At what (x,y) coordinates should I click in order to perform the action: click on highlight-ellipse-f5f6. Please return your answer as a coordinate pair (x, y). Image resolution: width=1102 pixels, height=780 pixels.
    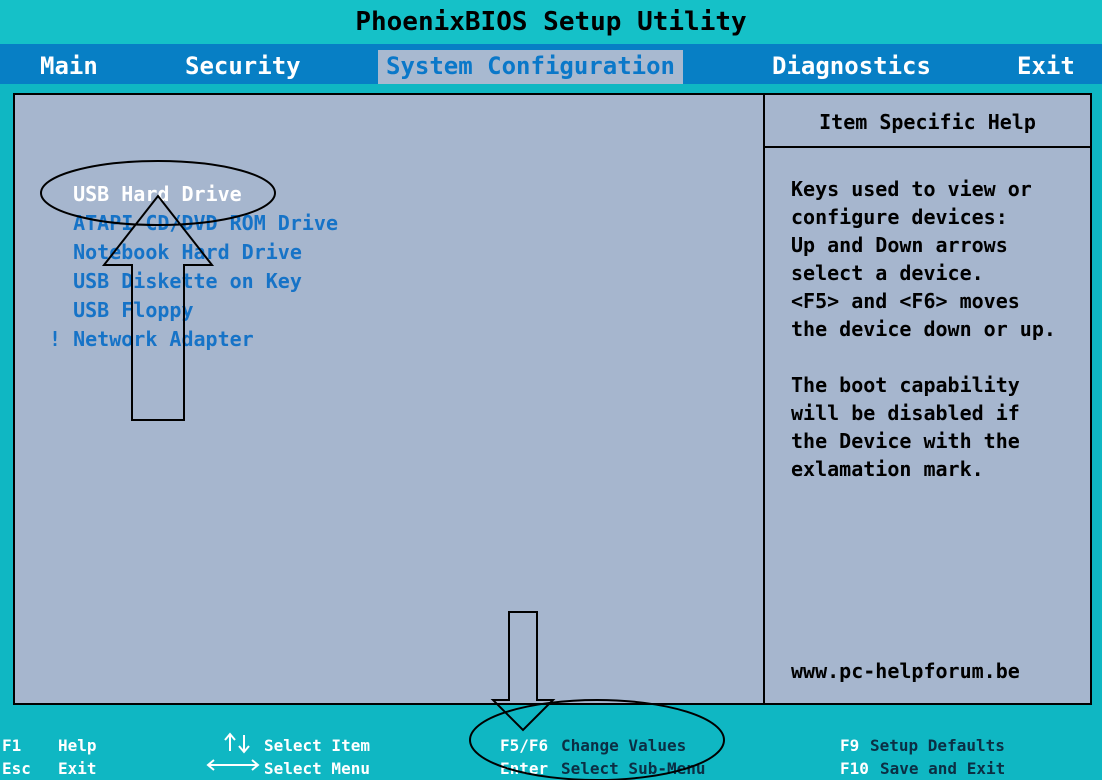
    Looking at the image, I should click on (597, 739).